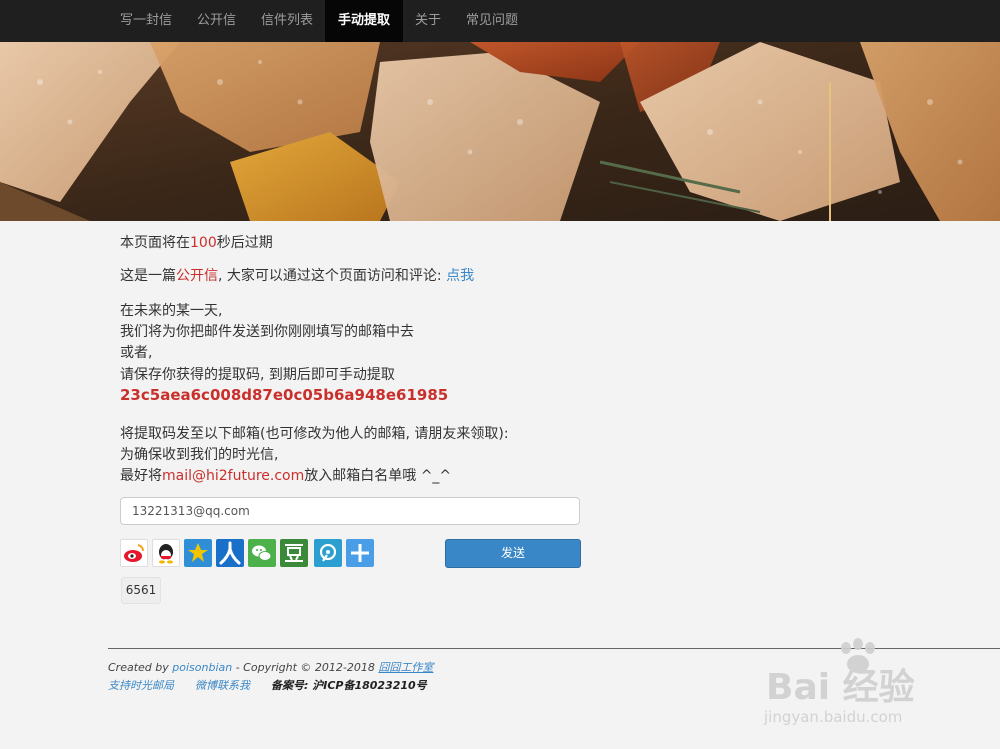 The height and width of the screenshot is (749, 1000). Describe the element at coordinates (230, 553) in the screenshot. I see `renren-icon` at that location.